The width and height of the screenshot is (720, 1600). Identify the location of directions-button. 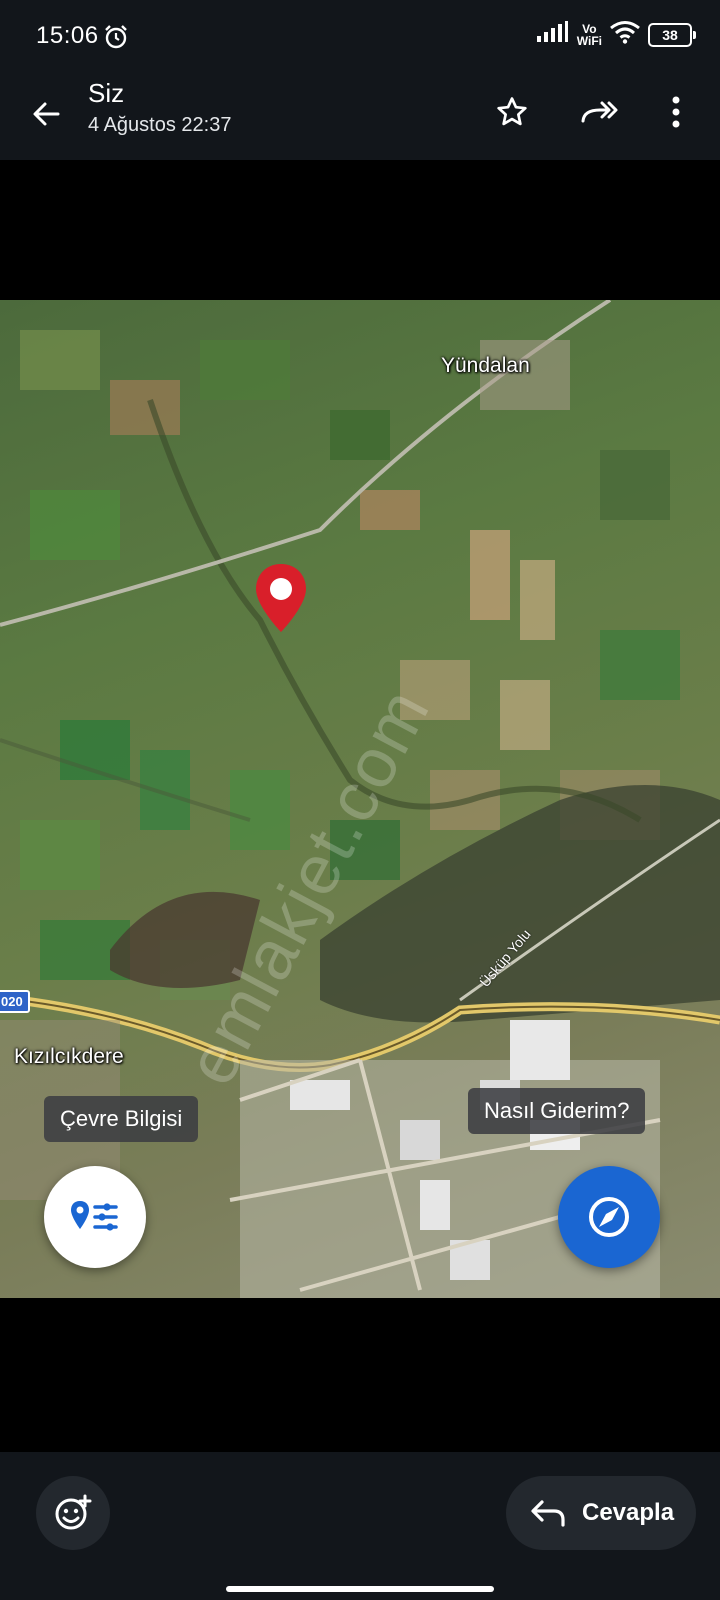
(609, 1217).